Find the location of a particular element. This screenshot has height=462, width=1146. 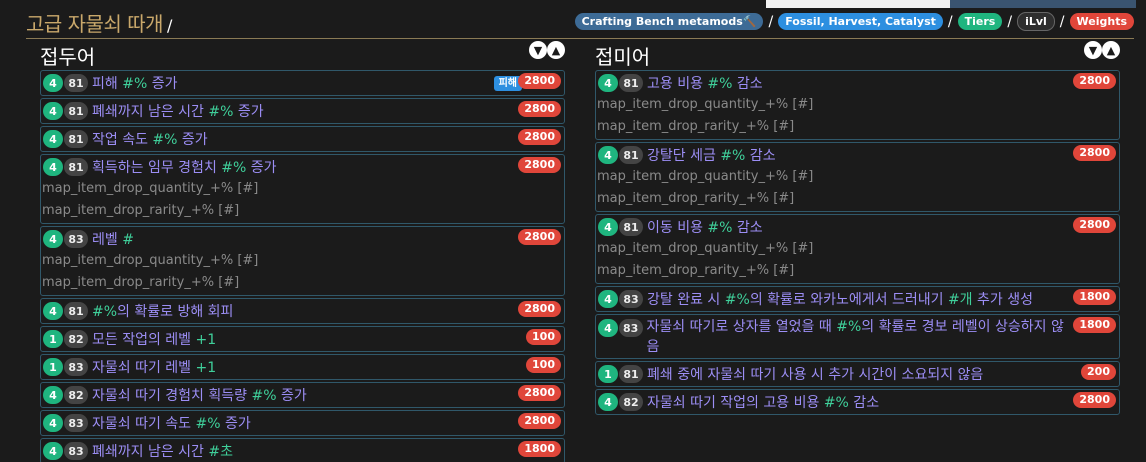

filter-fossil-harvest-catalyst: Fossil, Harvest, Catalyst is located at coordinates (860, 21).